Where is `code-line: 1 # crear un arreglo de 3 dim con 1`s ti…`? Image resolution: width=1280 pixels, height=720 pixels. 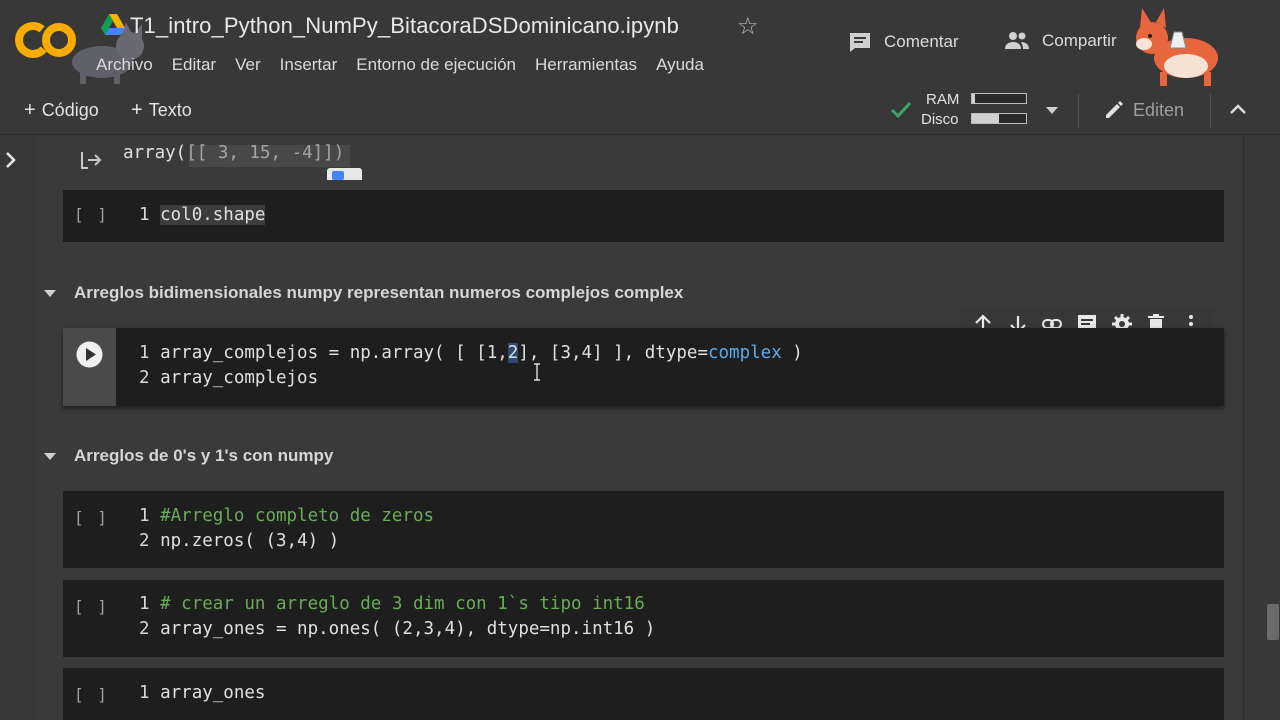 code-line: 1 # crear un arreglo de 3 dim con 1`s ti… is located at coordinates (392, 604).